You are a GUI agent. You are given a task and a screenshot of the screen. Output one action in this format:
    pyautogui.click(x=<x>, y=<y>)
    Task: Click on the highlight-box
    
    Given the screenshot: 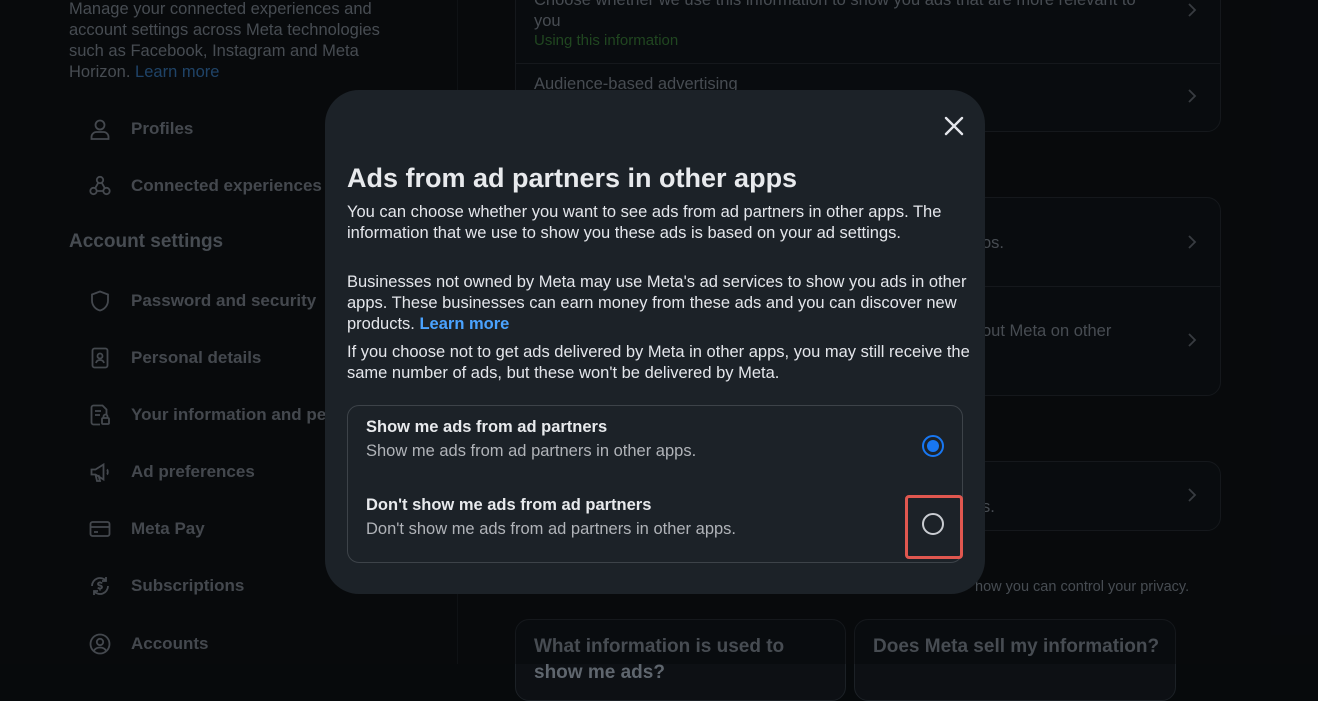 What is the action you would take?
    pyautogui.click(x=934, y=527)
    